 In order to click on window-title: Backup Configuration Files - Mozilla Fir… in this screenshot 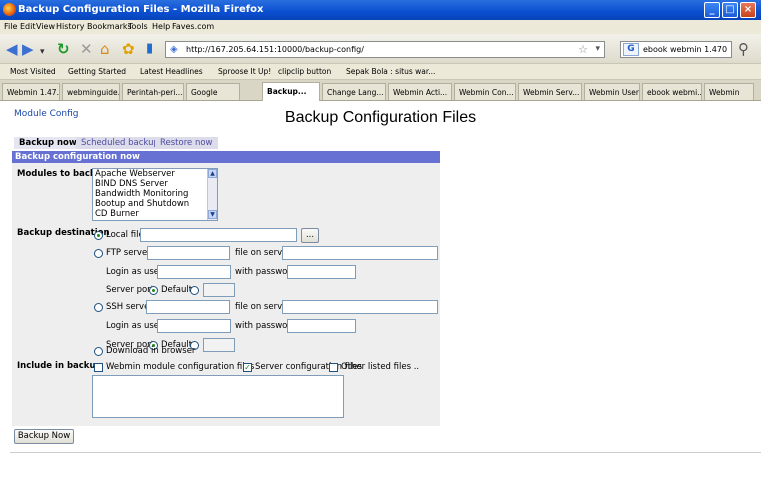, I will do `click(141, 9)`.